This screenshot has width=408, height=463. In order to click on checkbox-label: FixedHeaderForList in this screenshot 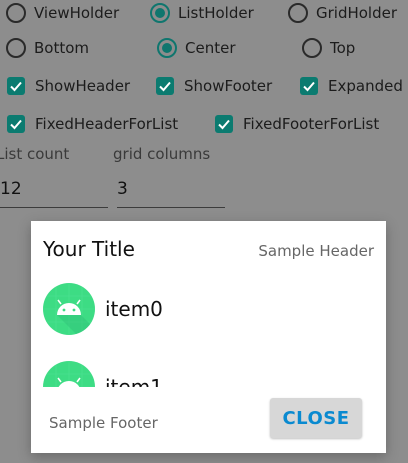, I will do `click(107, 124)`.